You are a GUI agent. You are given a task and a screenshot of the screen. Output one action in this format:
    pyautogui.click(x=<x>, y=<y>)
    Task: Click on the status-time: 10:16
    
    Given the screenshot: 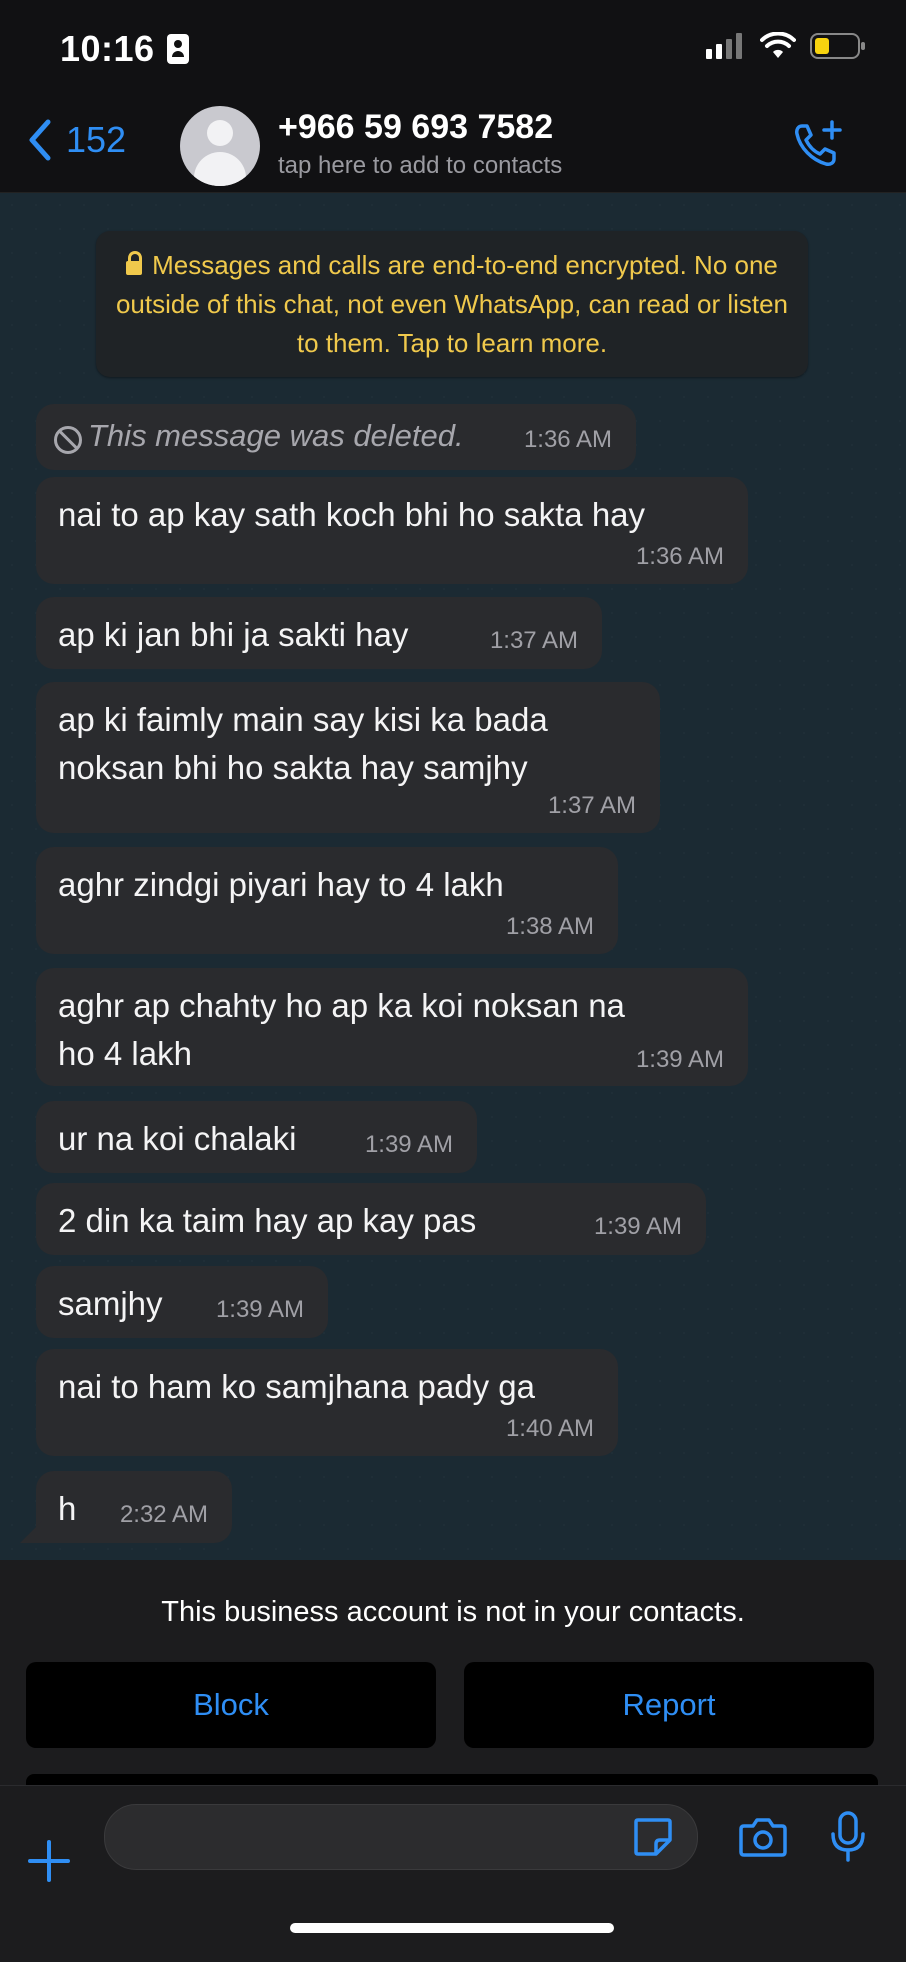 What is the action you would take?
    pyautogui.click(x=124, y=49)
    